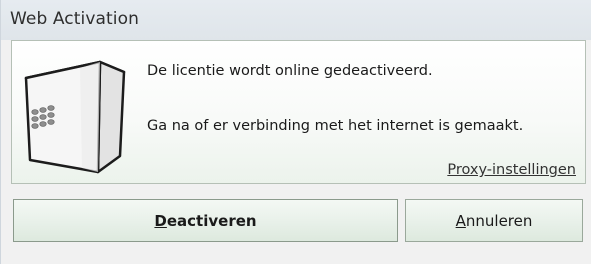 The width and height of the screenshot is (591, 264). Describe the element at coordinates (511, 170) in the screenshot. I see `proxy-settings-link: Proxy-instellingen` at that location.